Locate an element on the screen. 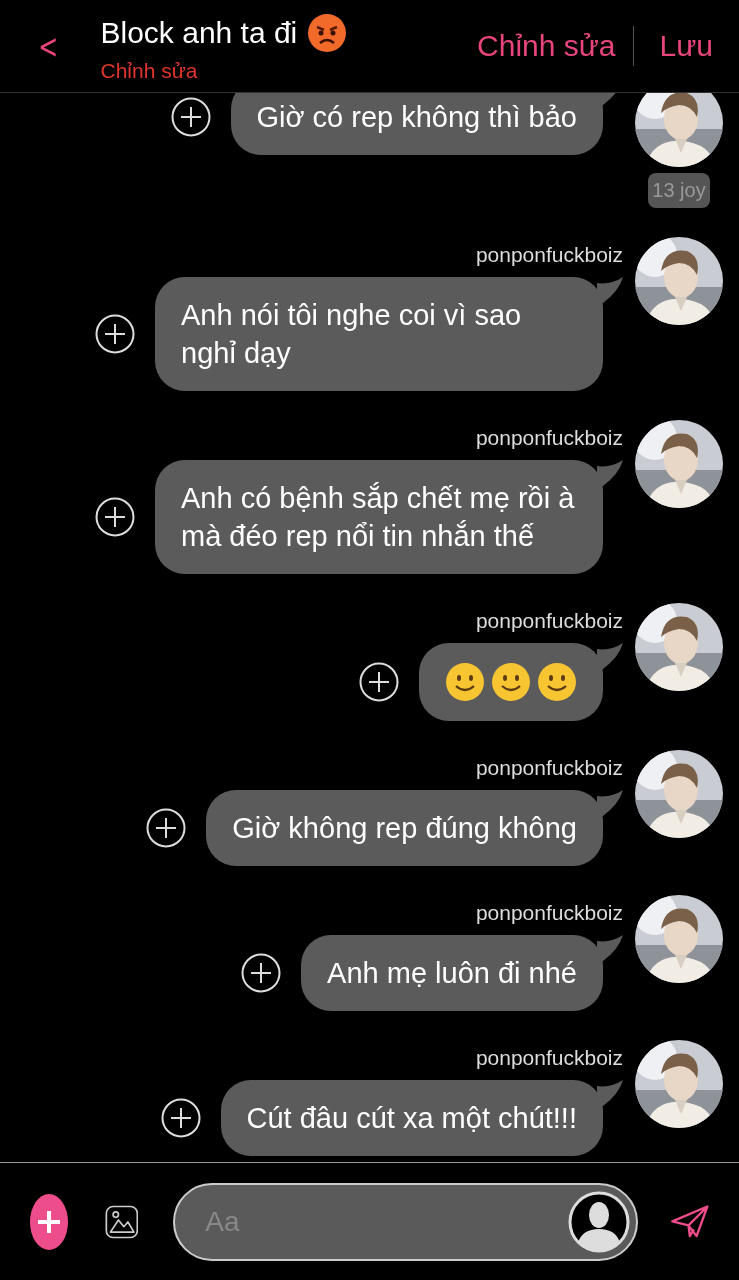 The image size is (739, 1280). back-button: < is located at coordinates (48, 46).